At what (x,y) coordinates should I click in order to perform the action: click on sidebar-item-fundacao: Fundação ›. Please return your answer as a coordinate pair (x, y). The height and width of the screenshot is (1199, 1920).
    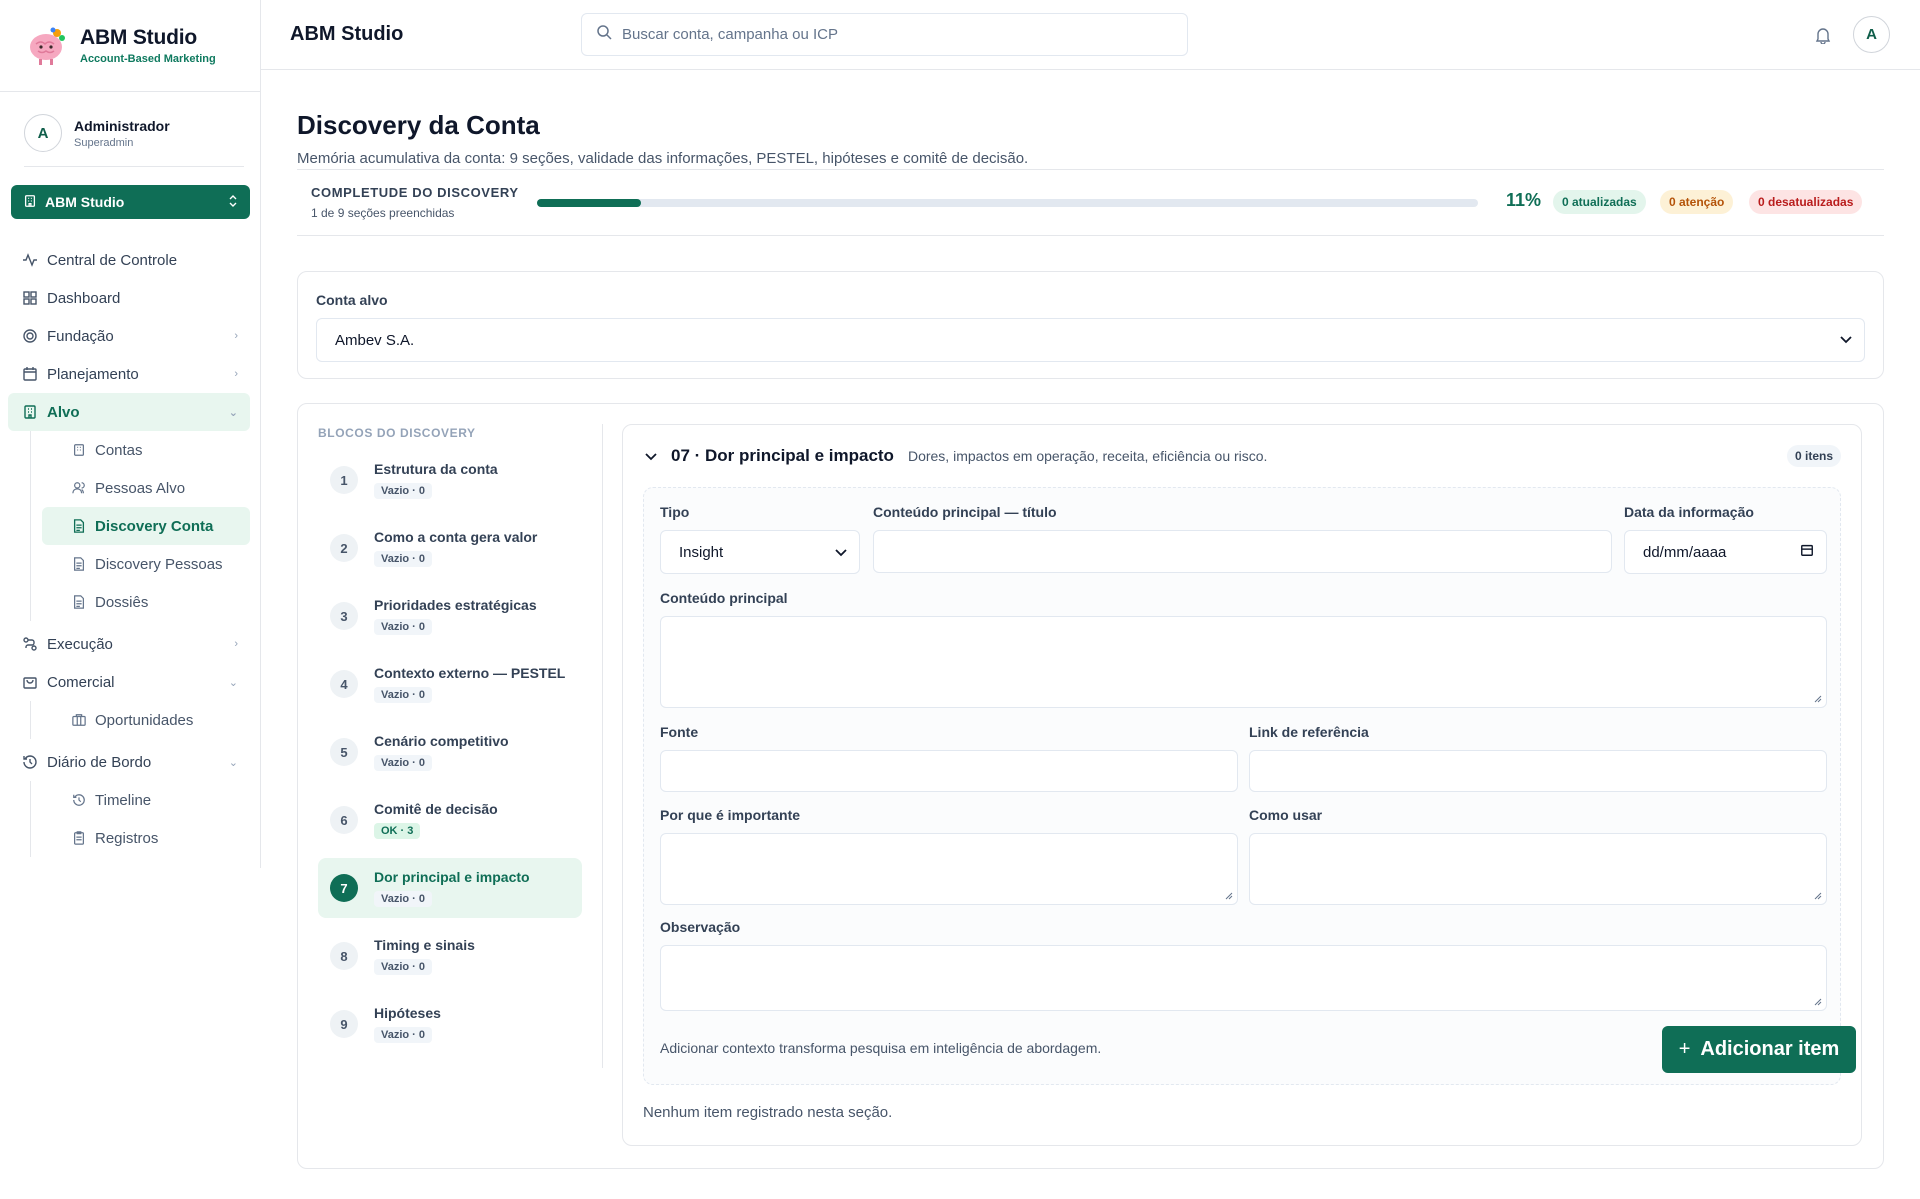
    Looking at the image, I should click on (130, 336).